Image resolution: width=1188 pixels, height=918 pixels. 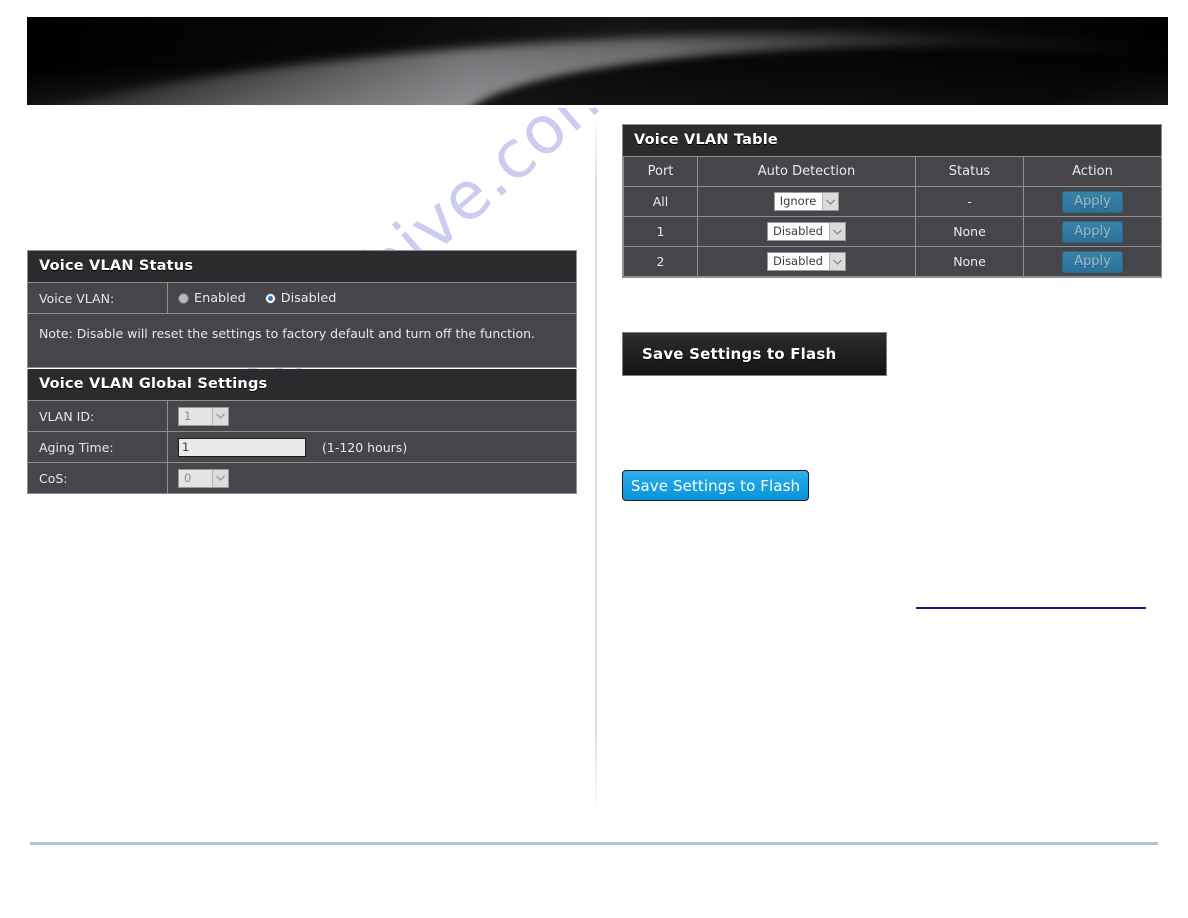 What do you see at coordinates (739, 354) in the screenshot?
I see `save-settings-to-flash-dark-label: Save Settings to Flash` at bounding box center [739, 354].